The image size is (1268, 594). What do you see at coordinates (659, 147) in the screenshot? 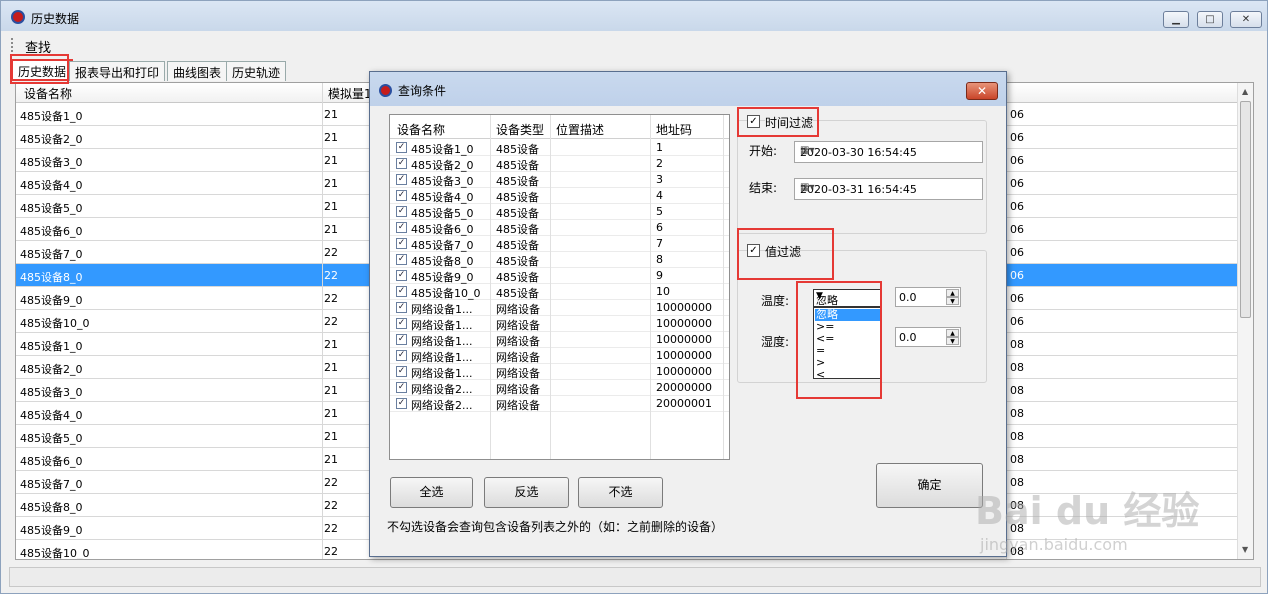
I see `device-cell: 1` at bounding box center [659, 147].